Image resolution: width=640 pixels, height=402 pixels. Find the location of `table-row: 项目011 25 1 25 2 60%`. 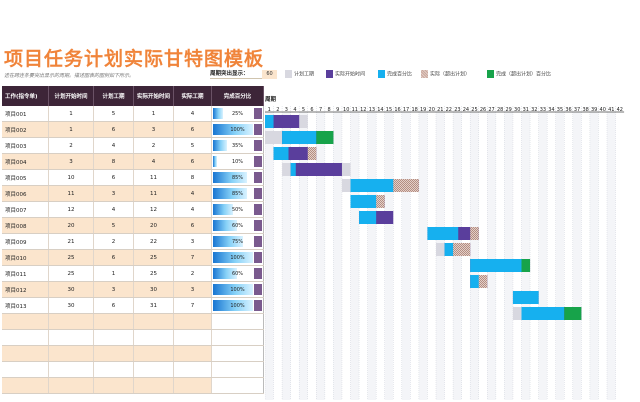

table-row: 项目011 25 1 25 2 60% is located at coordinates (133, 274).